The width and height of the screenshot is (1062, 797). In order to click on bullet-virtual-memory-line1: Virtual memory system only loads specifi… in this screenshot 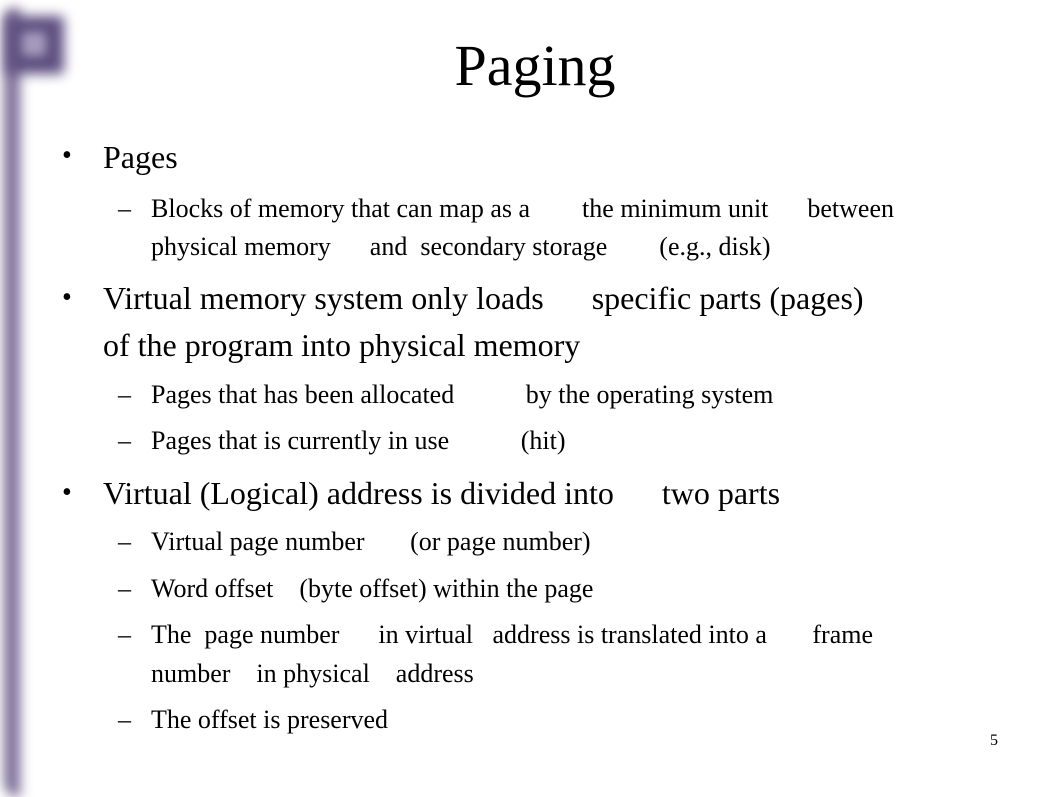, I will do `click(483, 298)`.